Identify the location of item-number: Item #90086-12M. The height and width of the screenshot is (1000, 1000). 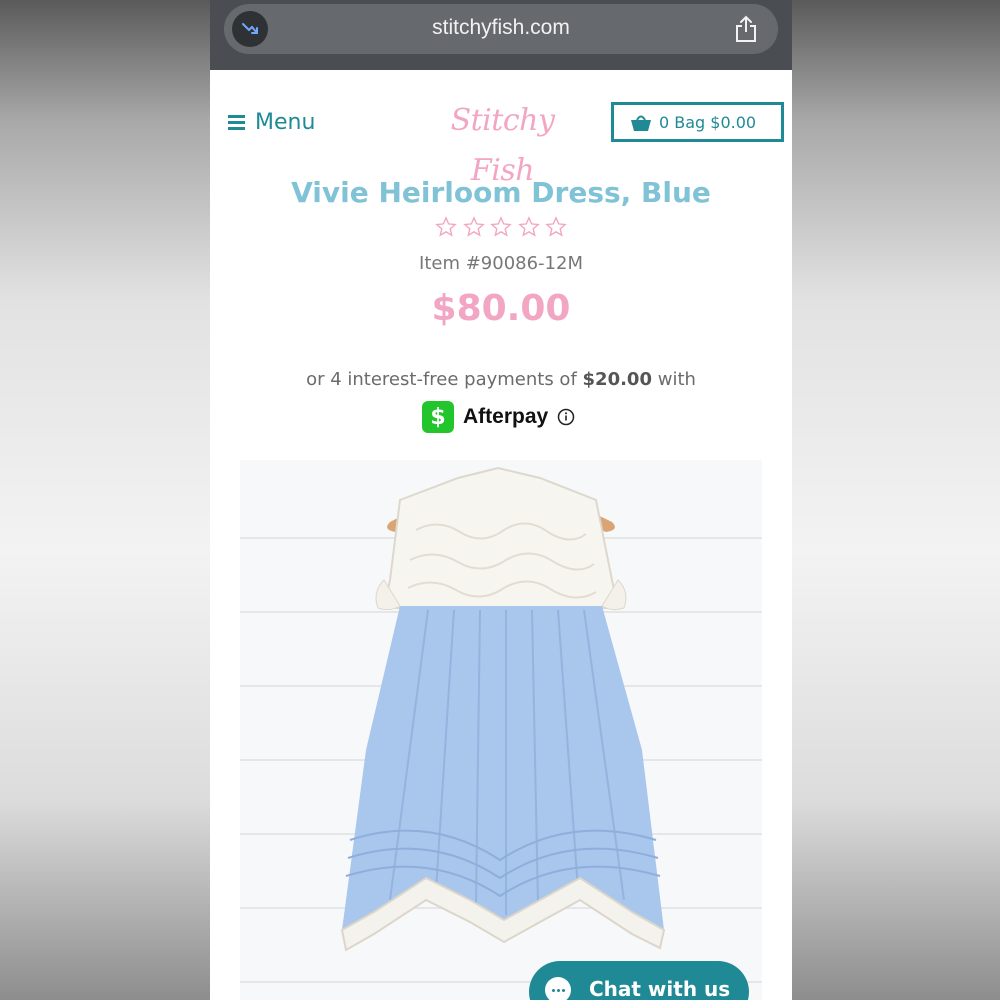
(501, 263).